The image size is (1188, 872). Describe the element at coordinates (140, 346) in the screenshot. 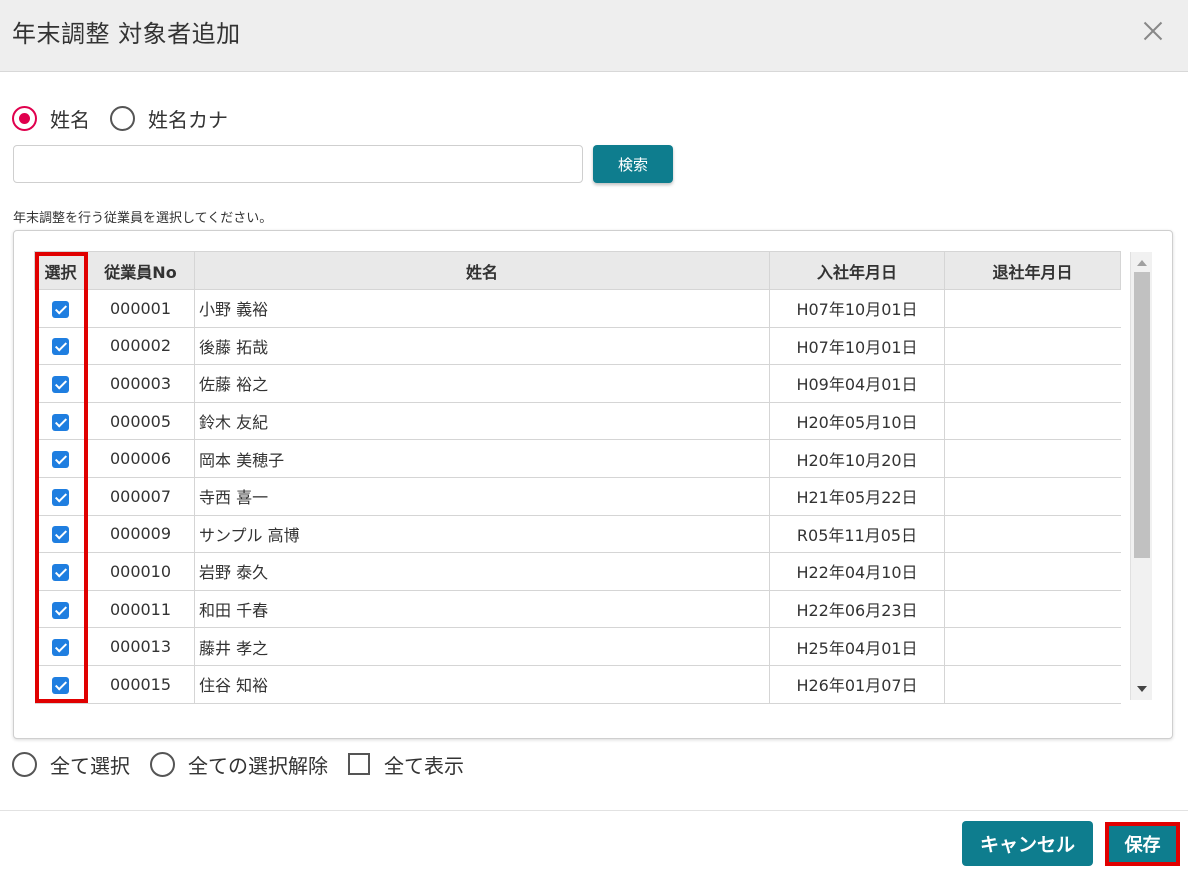

I see `employee-no-cell: 000002` at that location.